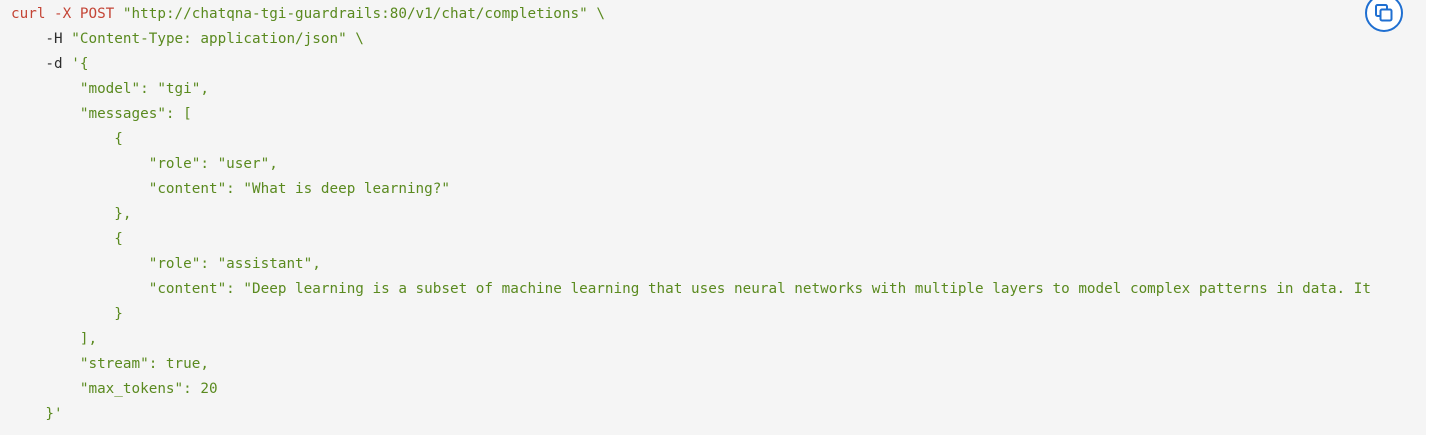 Image resolution: width=1442 pixels, height=435 pixels. Describe the element at coordinates (1384, 13) in the screenshot. I see `copy-icon` at that location.